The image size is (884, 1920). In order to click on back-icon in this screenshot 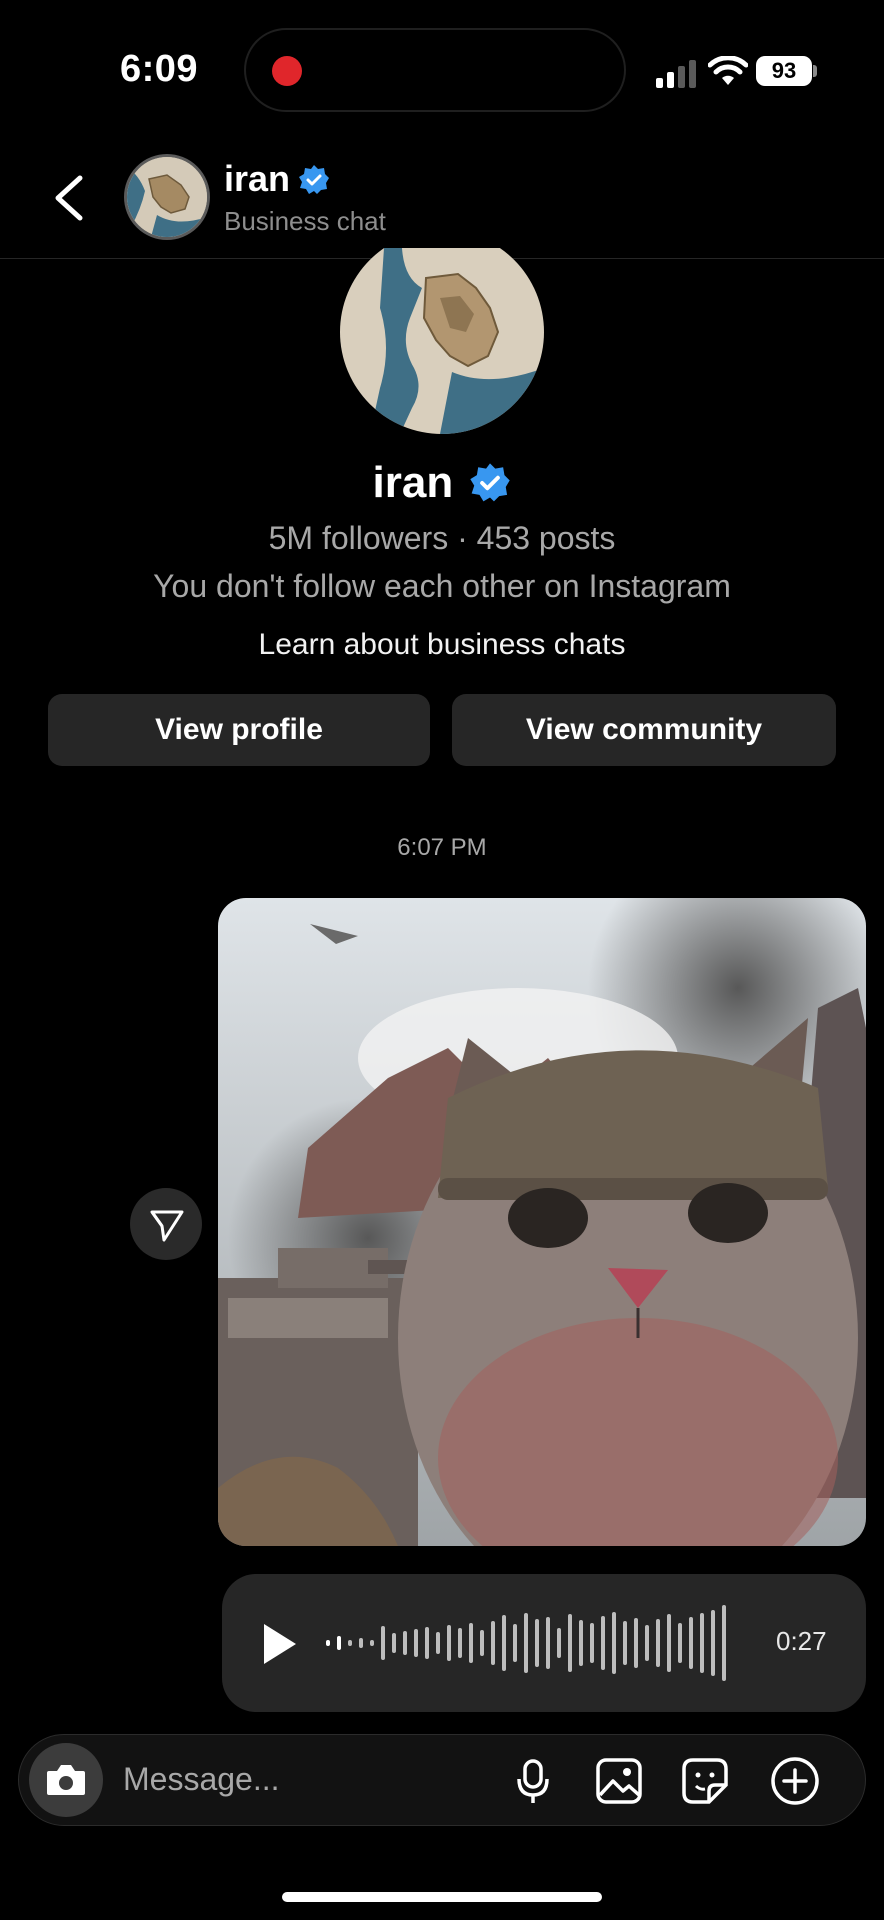, I will do `click(69, 198)`.